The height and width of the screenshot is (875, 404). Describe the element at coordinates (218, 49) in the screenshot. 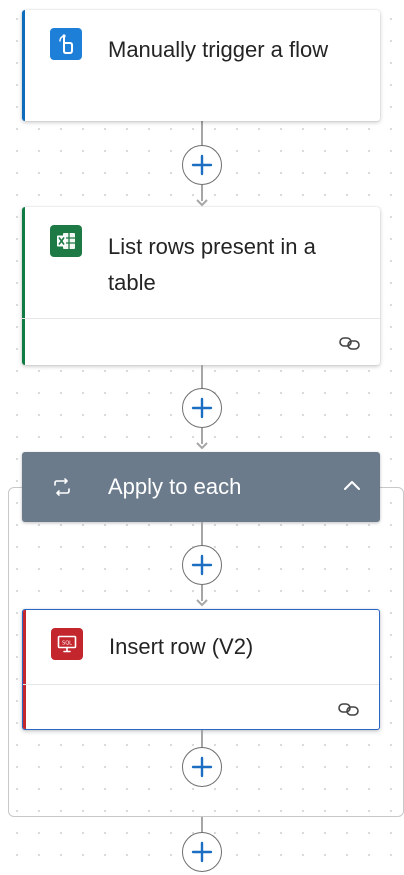

I see `trigger-title: Manually trigger a flow` at that location.